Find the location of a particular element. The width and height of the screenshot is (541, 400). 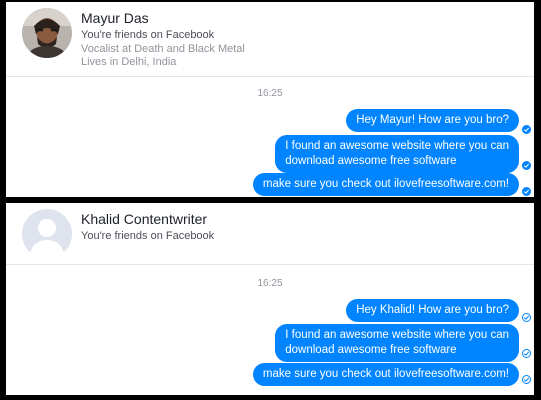

avatar is located at coordinates (47, 33).